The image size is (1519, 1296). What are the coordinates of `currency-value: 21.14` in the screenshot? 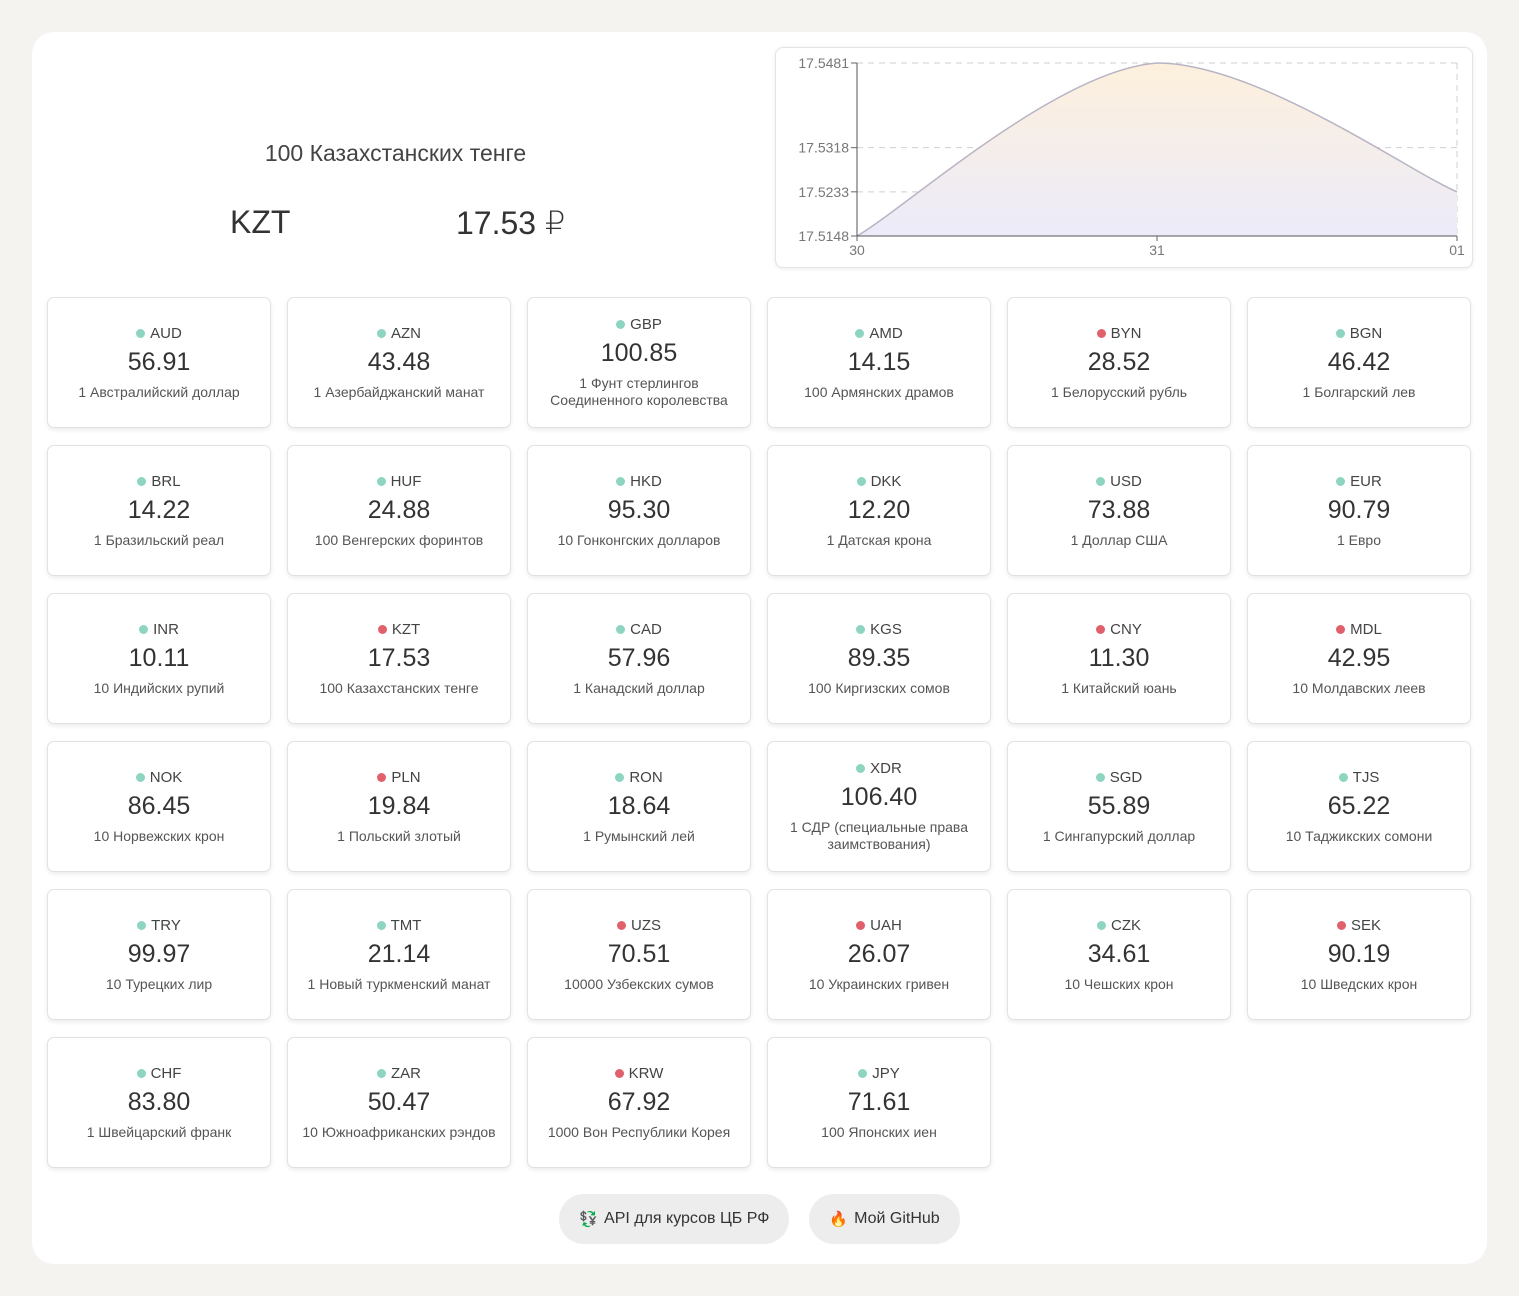 It's located at (399, 953).